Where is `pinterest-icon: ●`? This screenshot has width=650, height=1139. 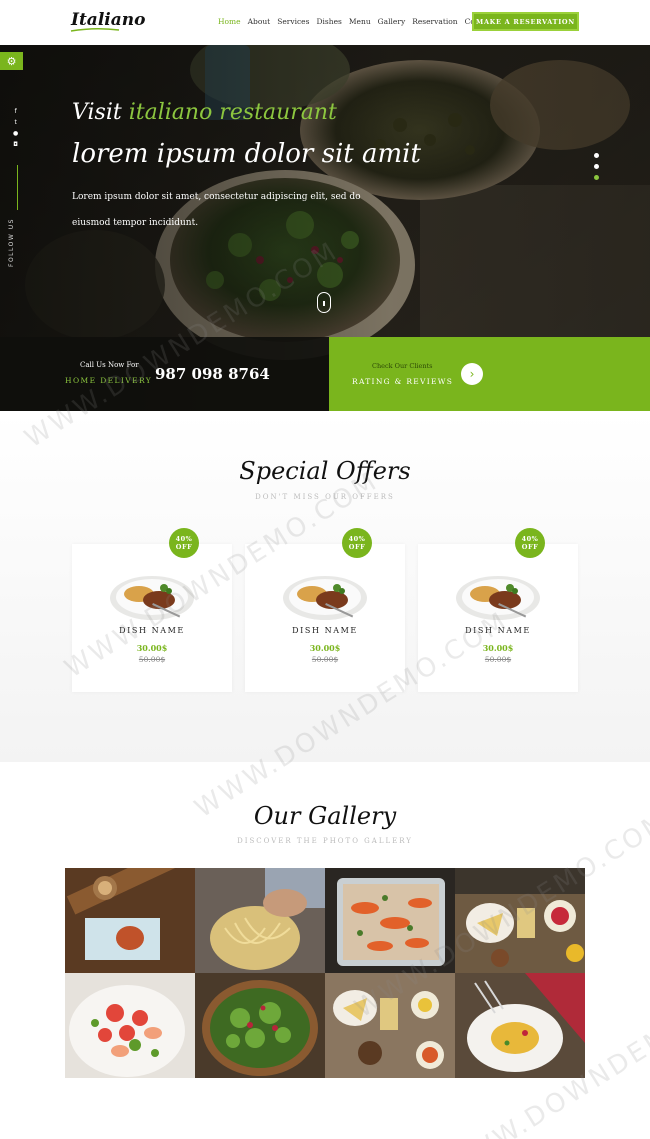
pinterest-icon: ● is located at coordinates (15, 133).